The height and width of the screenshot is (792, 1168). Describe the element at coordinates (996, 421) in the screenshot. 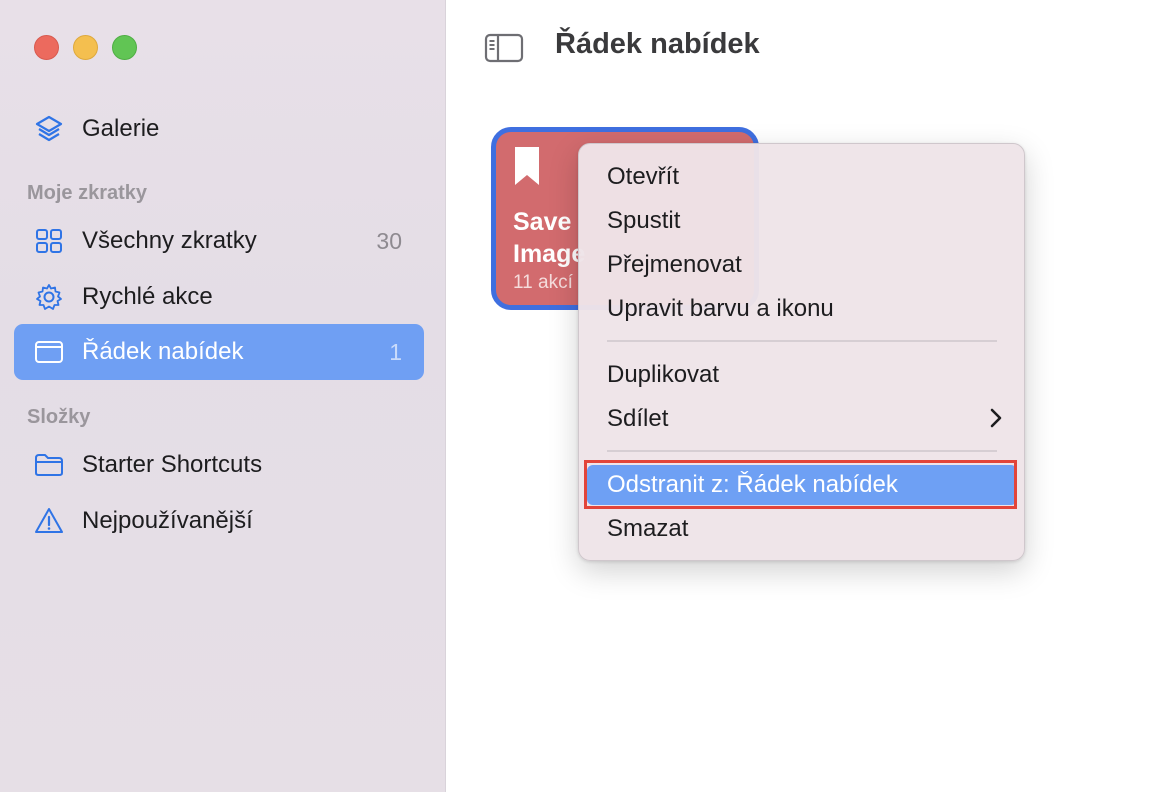

I see `chevron-right-icon` at that location.